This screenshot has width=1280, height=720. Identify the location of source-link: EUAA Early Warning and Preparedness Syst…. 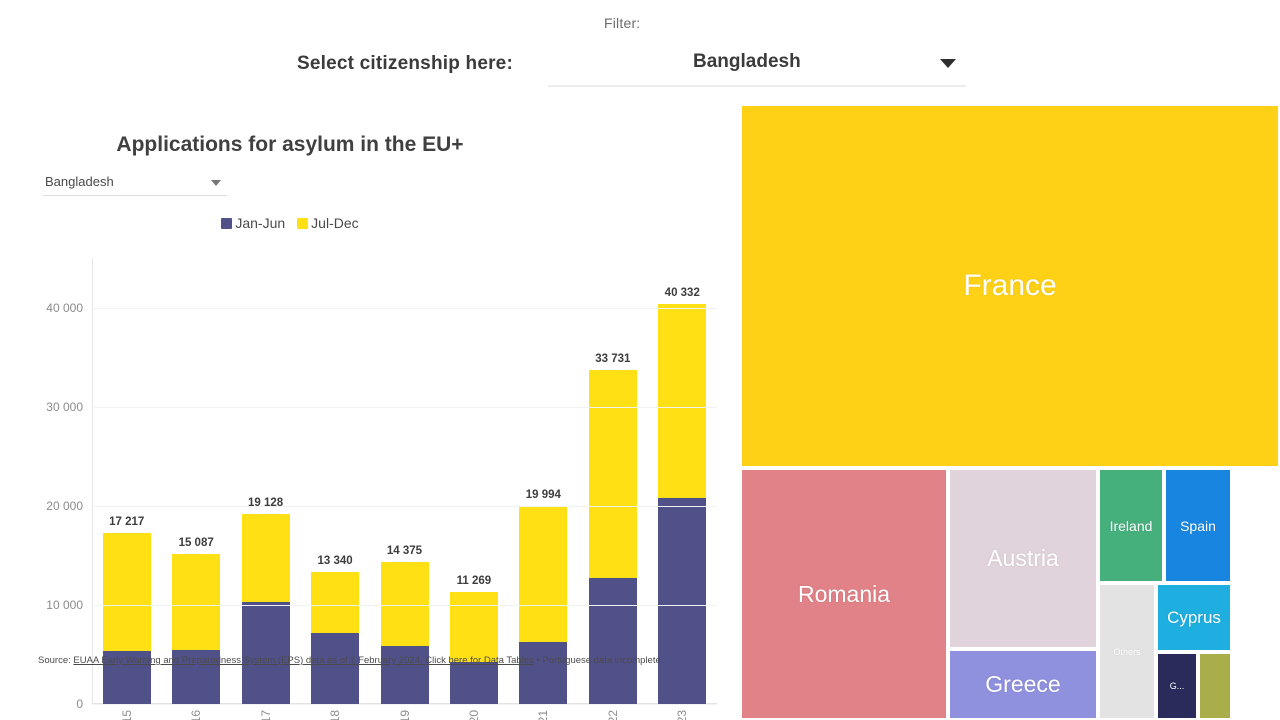
(303, 660).